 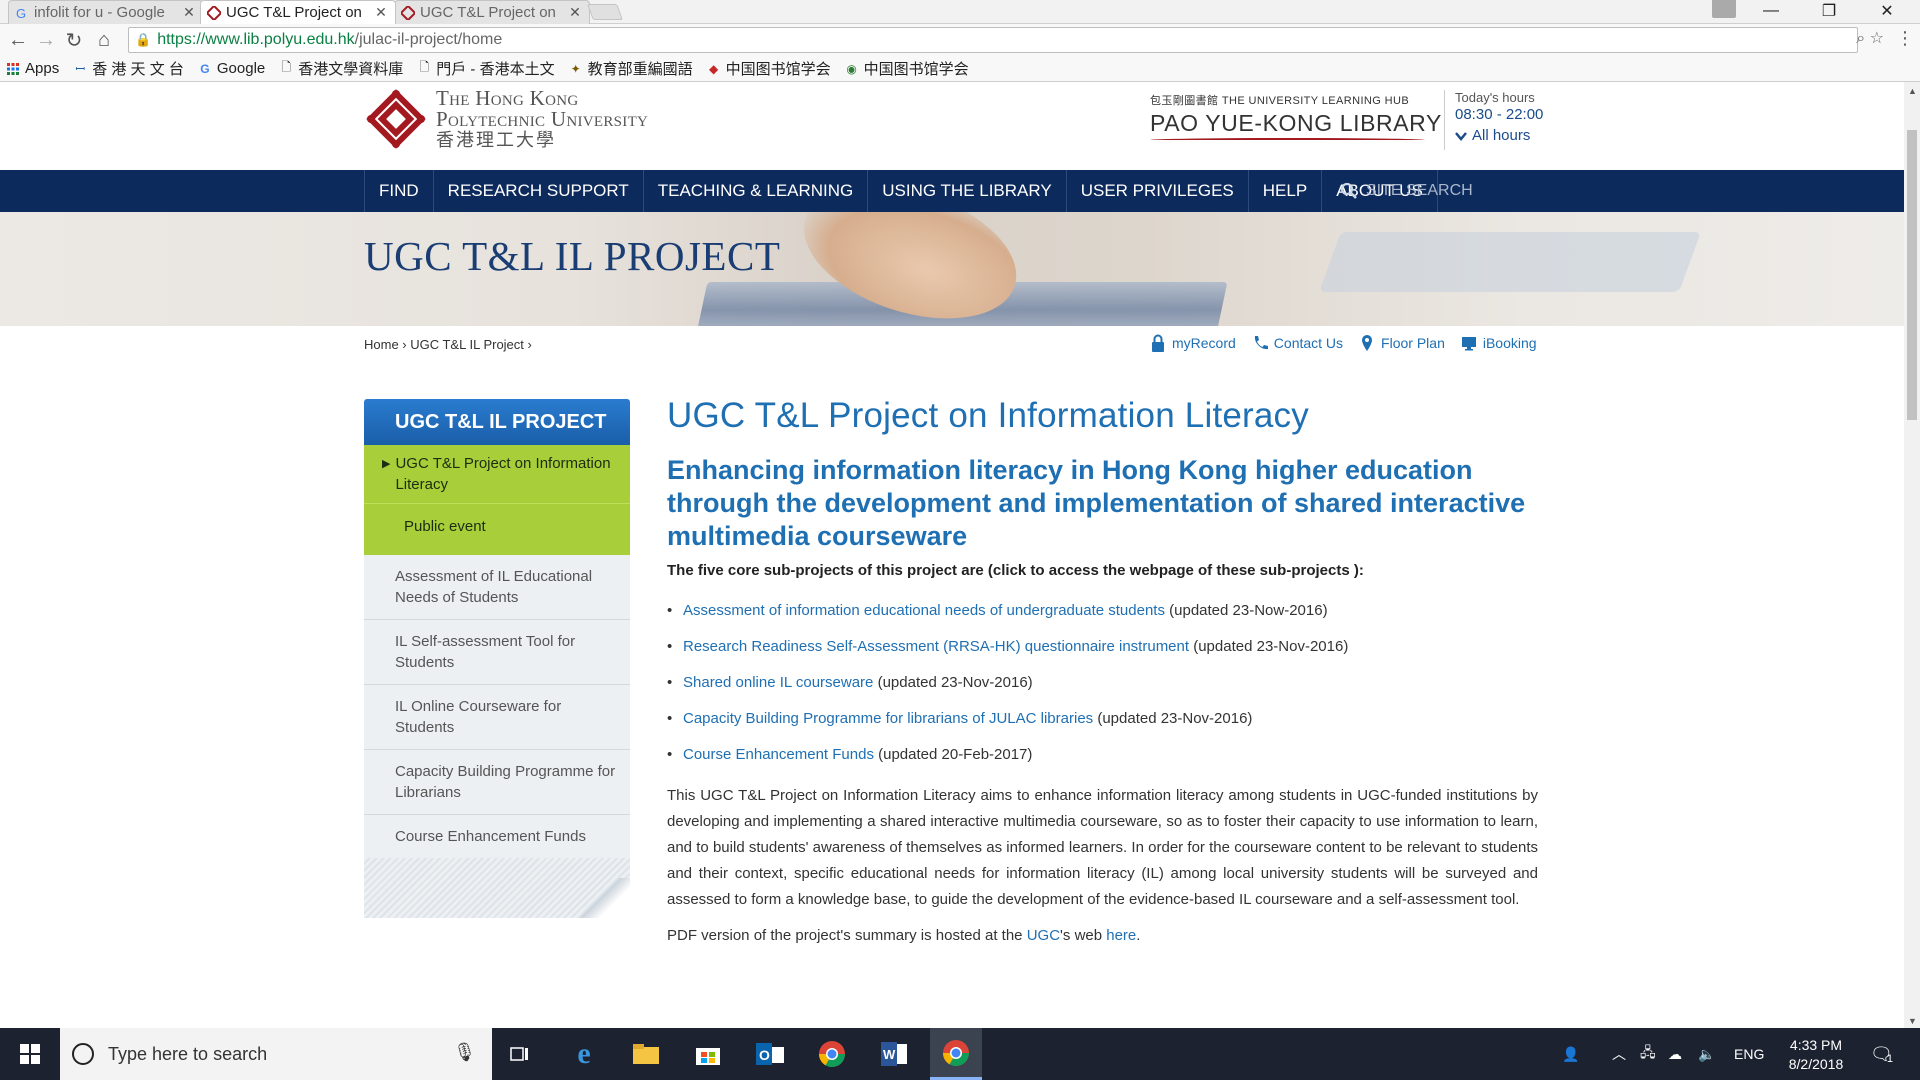 What do you see at coordinates (46, 40) in the screenshot?
I see `forward-arrow-icon: →` at bounding box center [46, 40].